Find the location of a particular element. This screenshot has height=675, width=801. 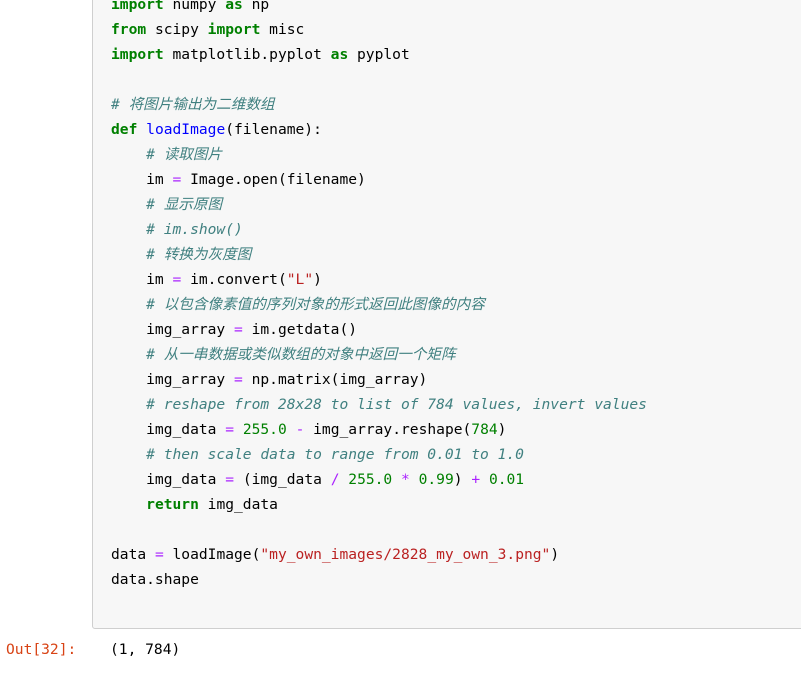

code-line: # 读取图片 is located at coordinates (456, 154).